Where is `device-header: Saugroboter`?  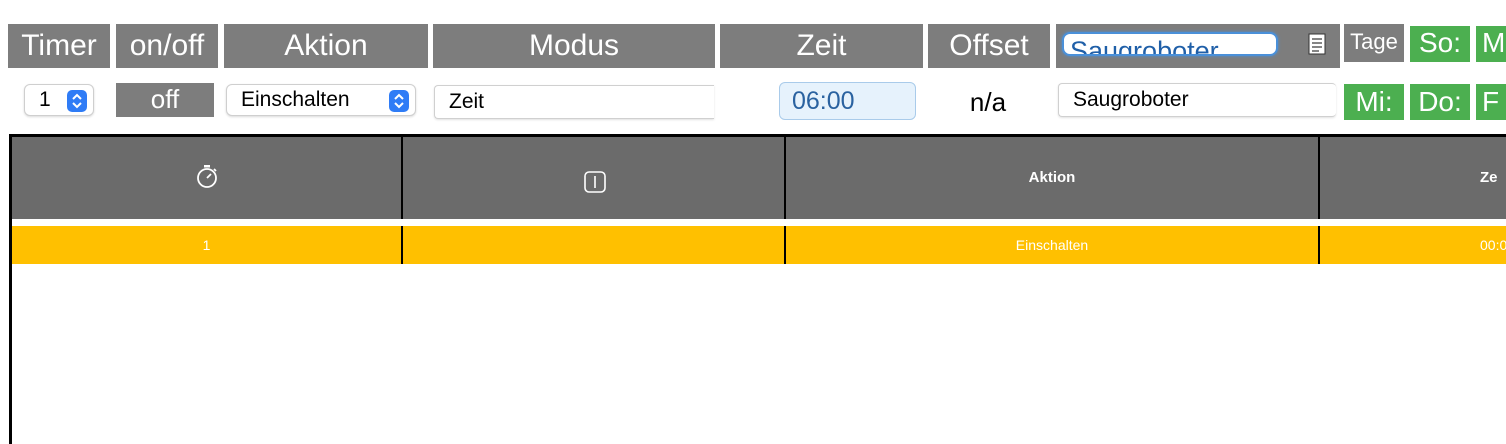 device-header: Saugroboter is located at coordinates (1198, 46).